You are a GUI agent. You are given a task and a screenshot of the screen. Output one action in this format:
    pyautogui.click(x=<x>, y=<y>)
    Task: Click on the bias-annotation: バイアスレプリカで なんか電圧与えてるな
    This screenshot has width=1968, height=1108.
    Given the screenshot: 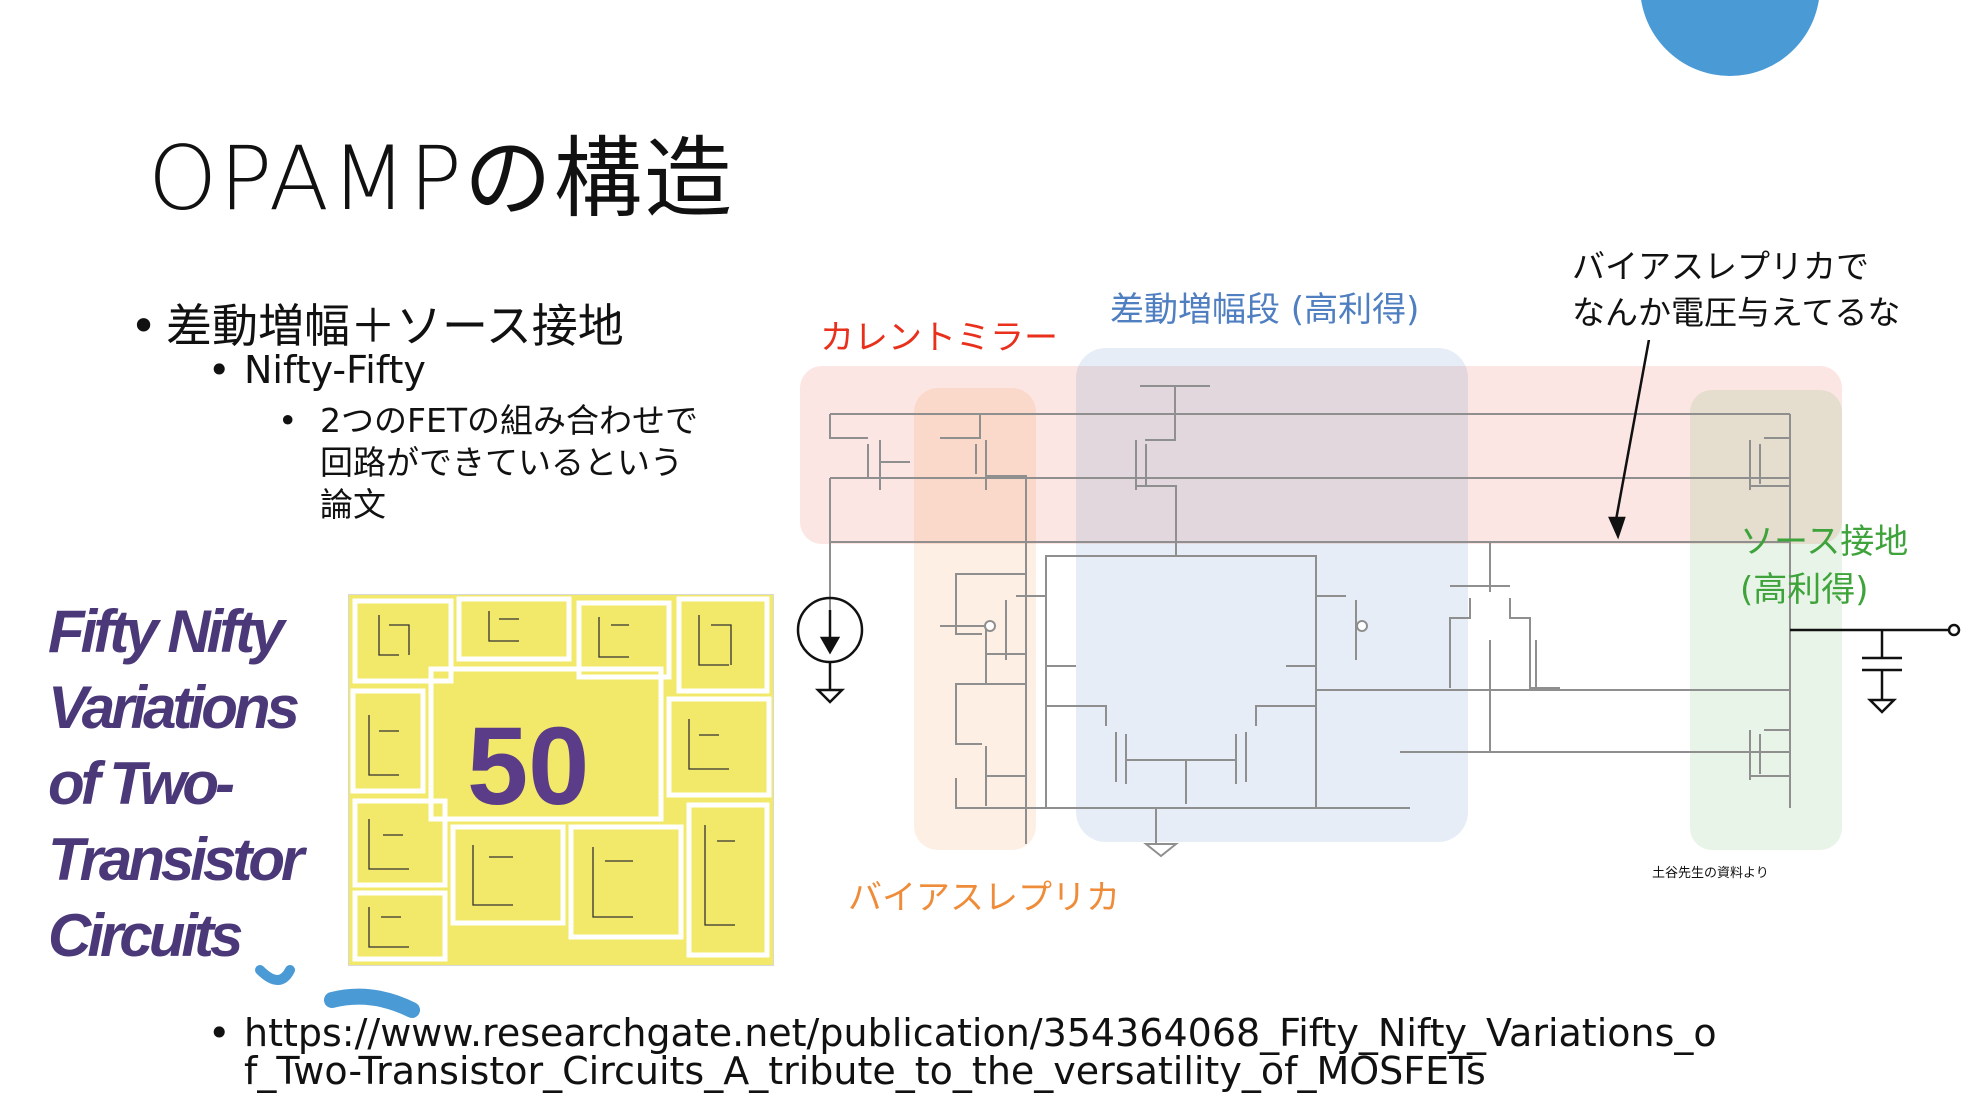 What is the action you would take?
    pyautogui.click(x=1736, y=289)
    